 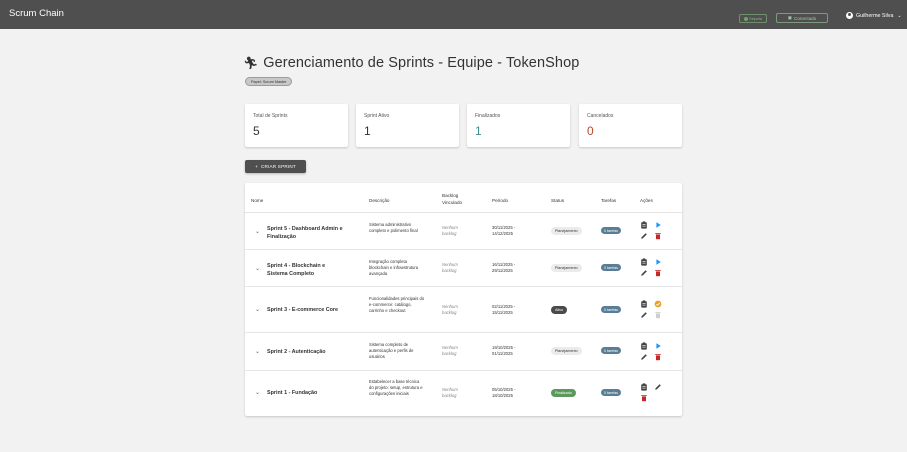 I want to click on sprint-name: Sprint 3 - E-commerce Core, so click(x=302, y=310).